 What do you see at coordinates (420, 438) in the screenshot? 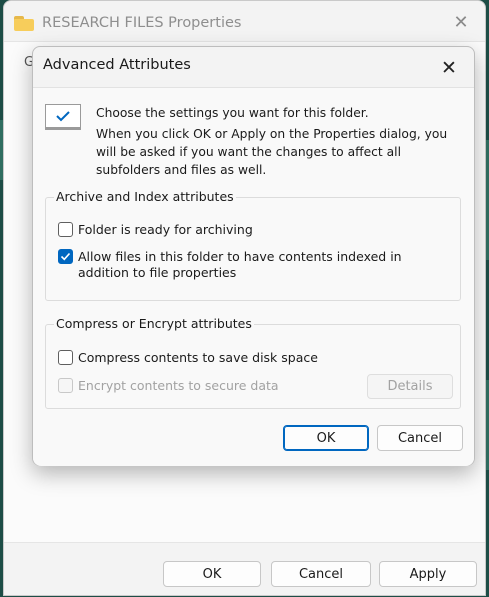
I see `dialog-cancel-button: Cancel` at bounding box center [420, 438].